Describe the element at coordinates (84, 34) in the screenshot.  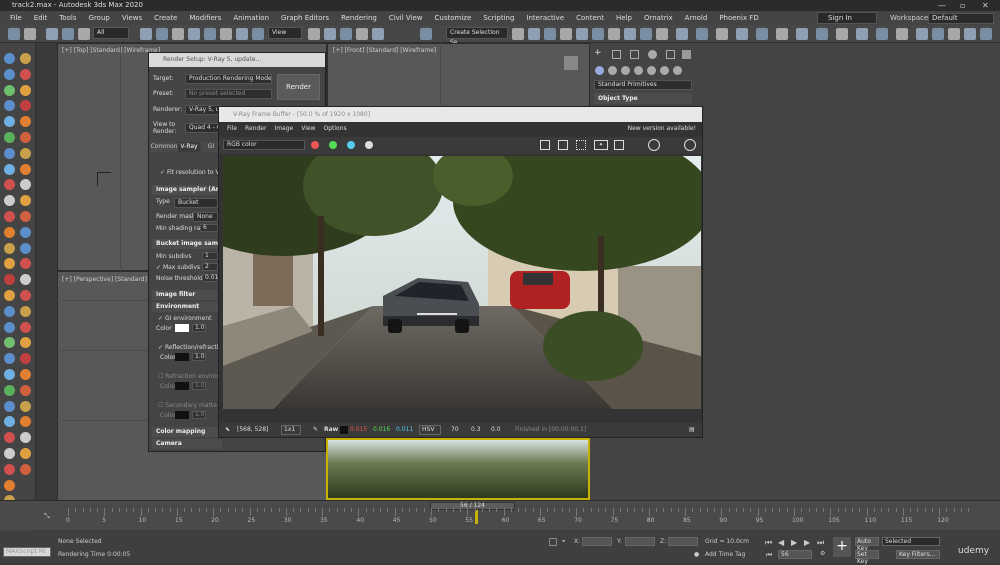
I see `bind-spacewarp-icon` at that location.